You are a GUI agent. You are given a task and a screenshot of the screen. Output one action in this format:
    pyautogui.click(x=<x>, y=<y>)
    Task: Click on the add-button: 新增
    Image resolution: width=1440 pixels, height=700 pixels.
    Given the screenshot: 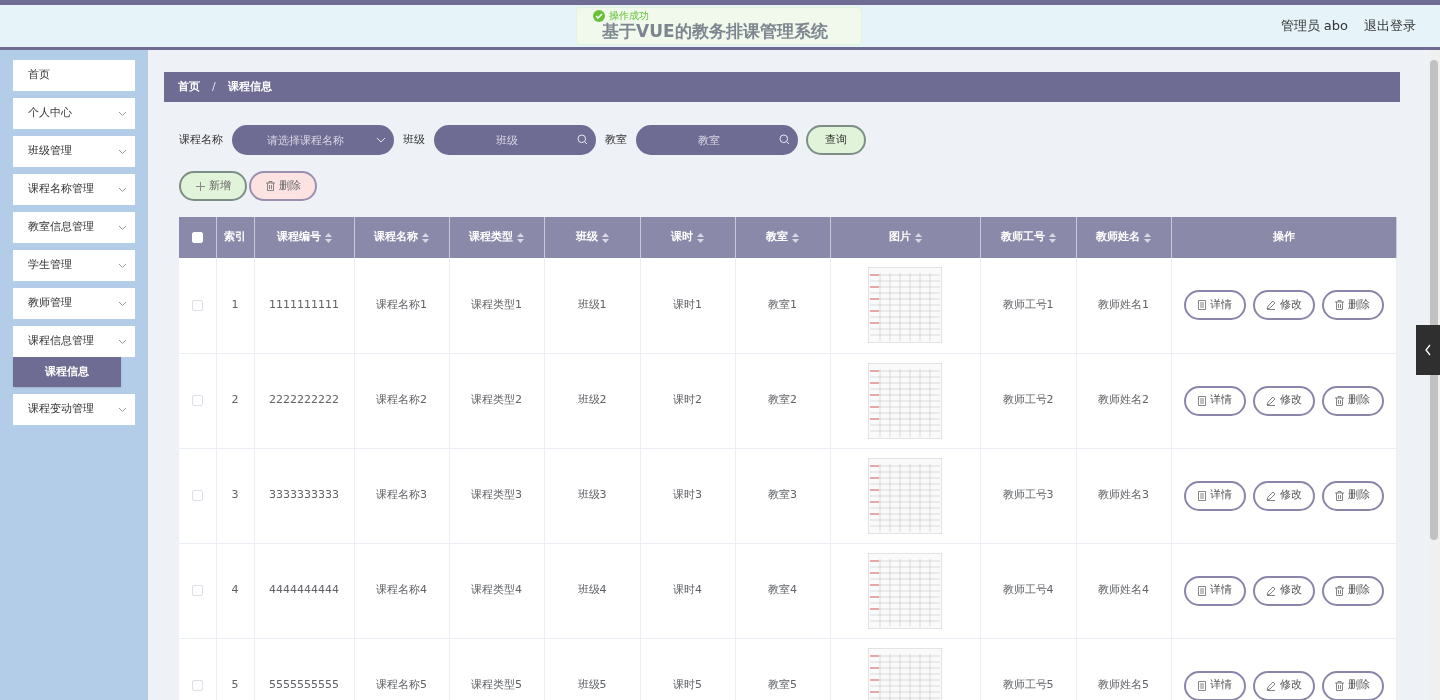 What is the action you would take?
    pyautogui.click(x=213, y=186)
    